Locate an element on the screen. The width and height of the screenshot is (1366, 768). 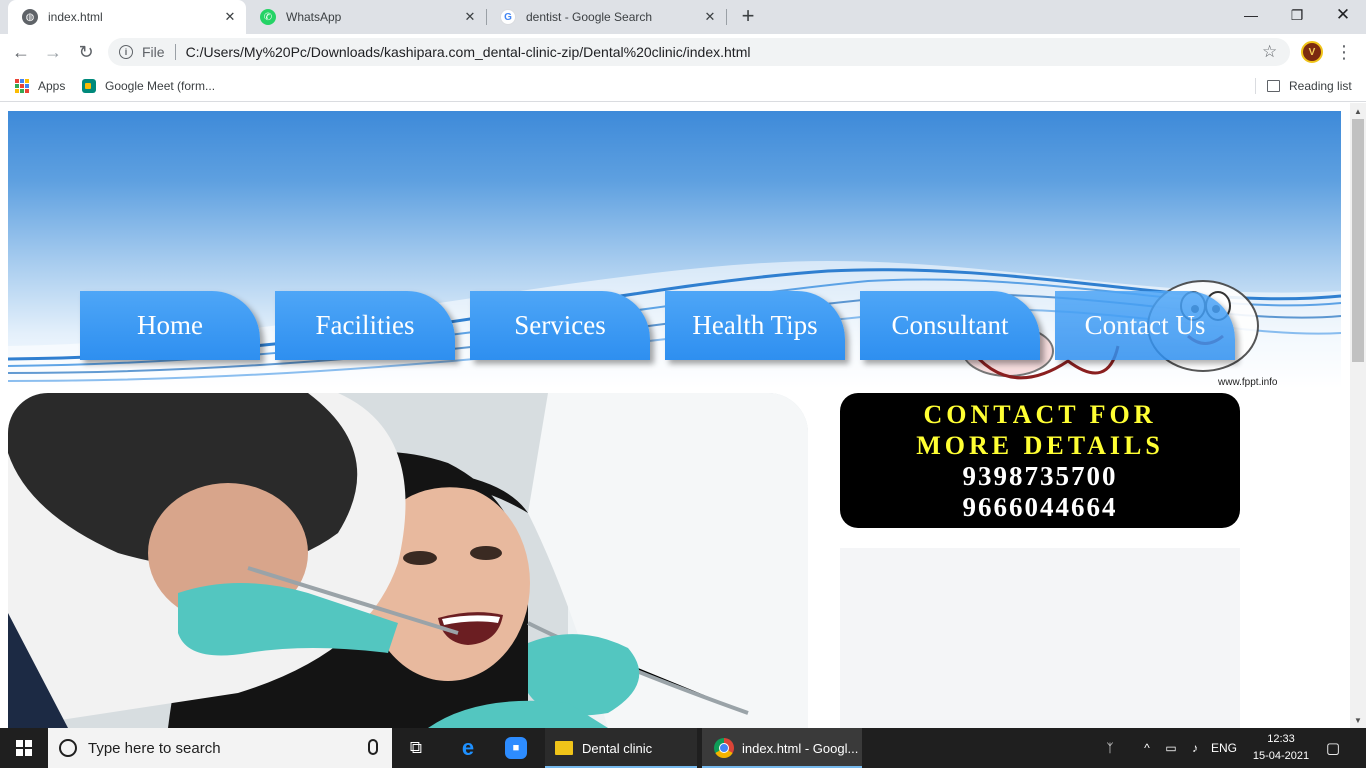
cortana-icon is located at coordinates (68, 748).